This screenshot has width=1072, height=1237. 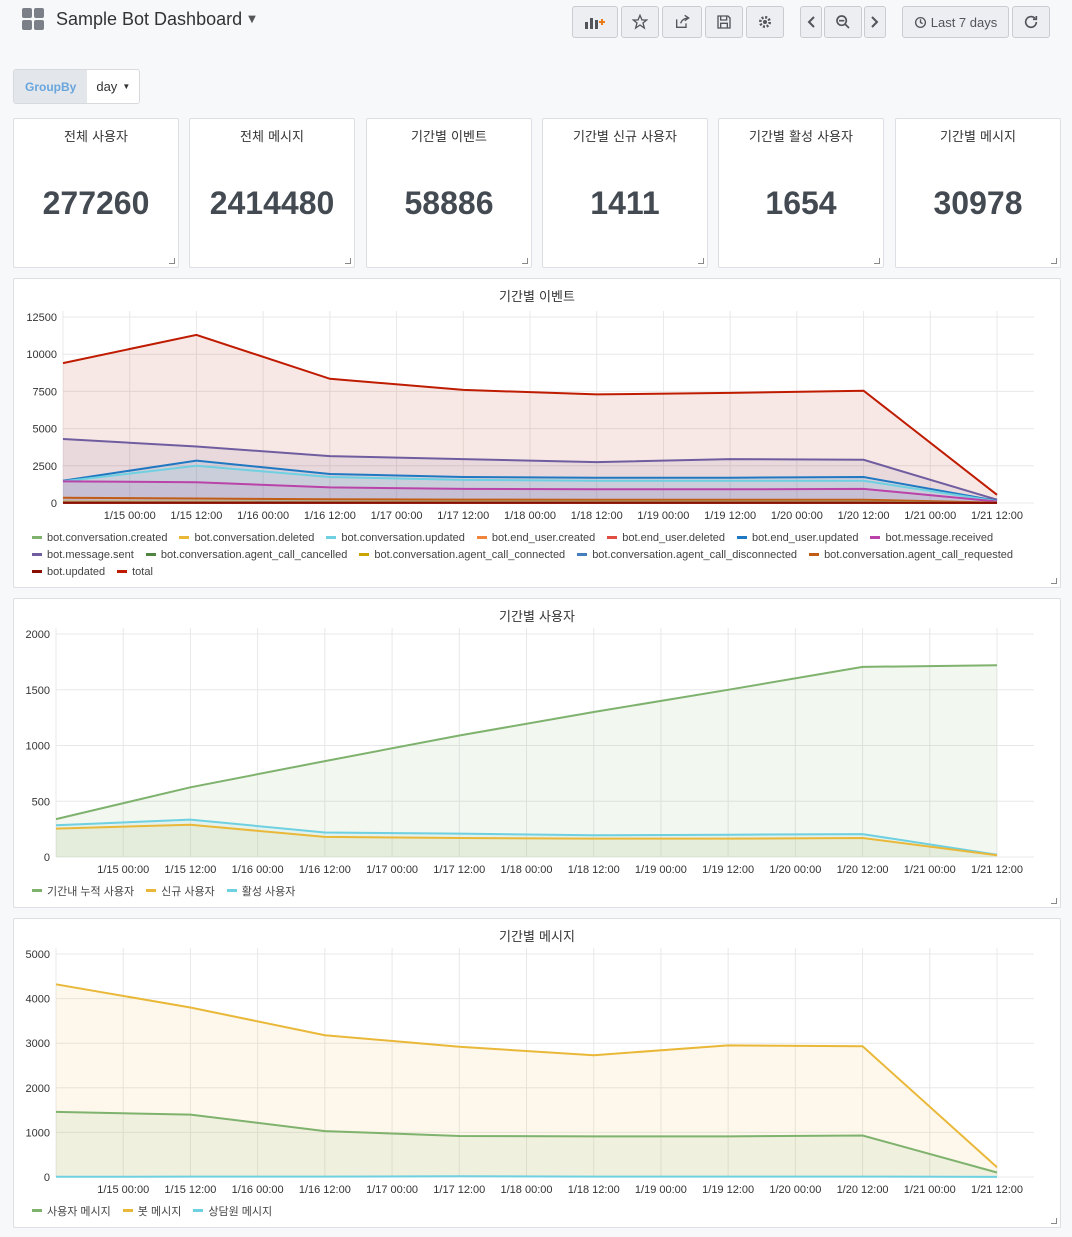 I want to click on legend-item: bot.end_user.created, so click(x=536, y=537).